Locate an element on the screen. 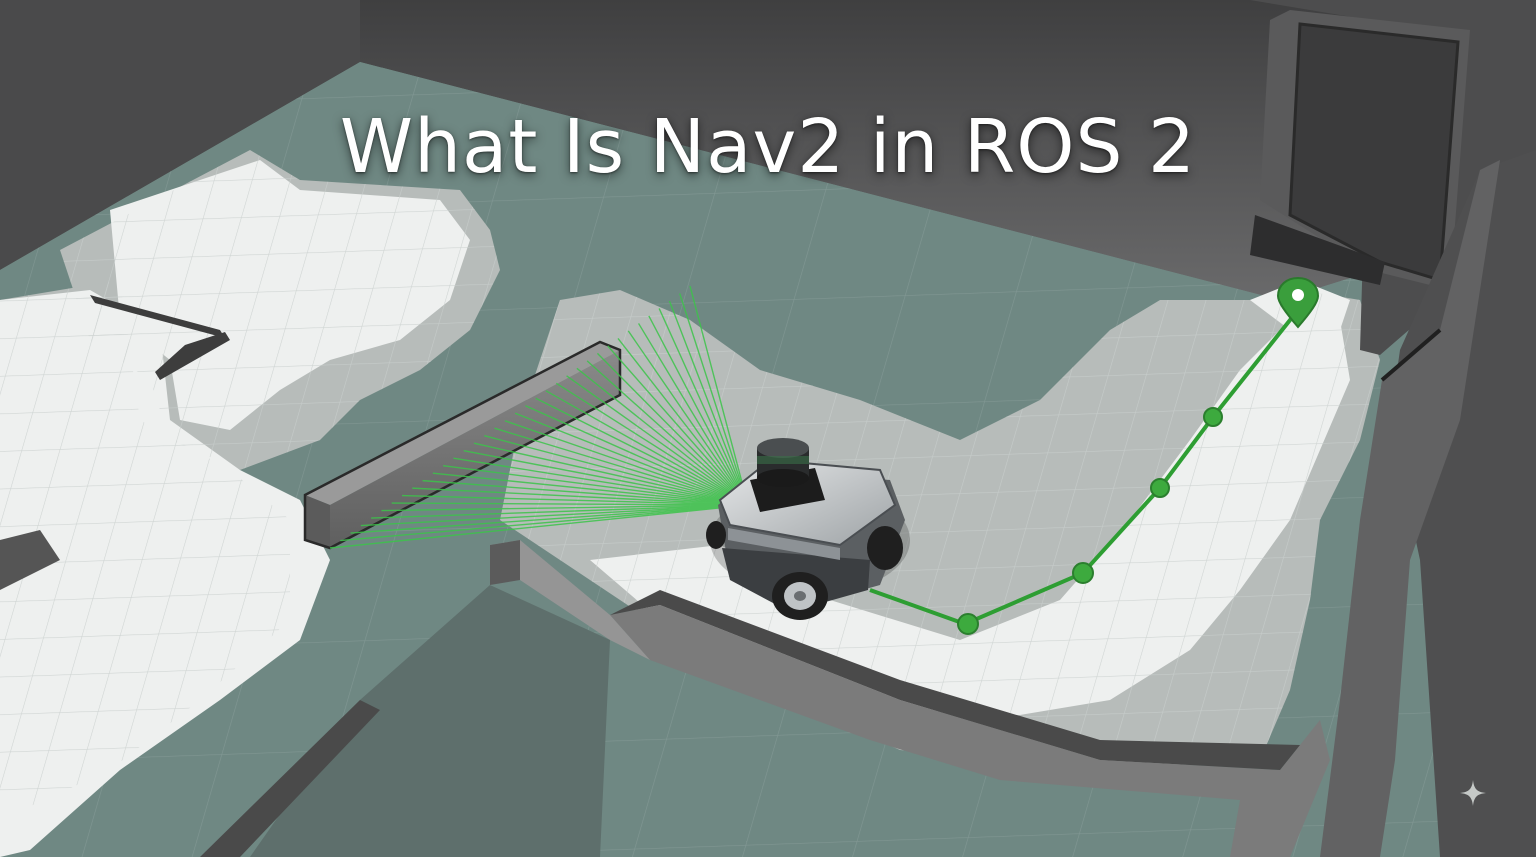  robot-wheel is located at coordinates (800, 596).